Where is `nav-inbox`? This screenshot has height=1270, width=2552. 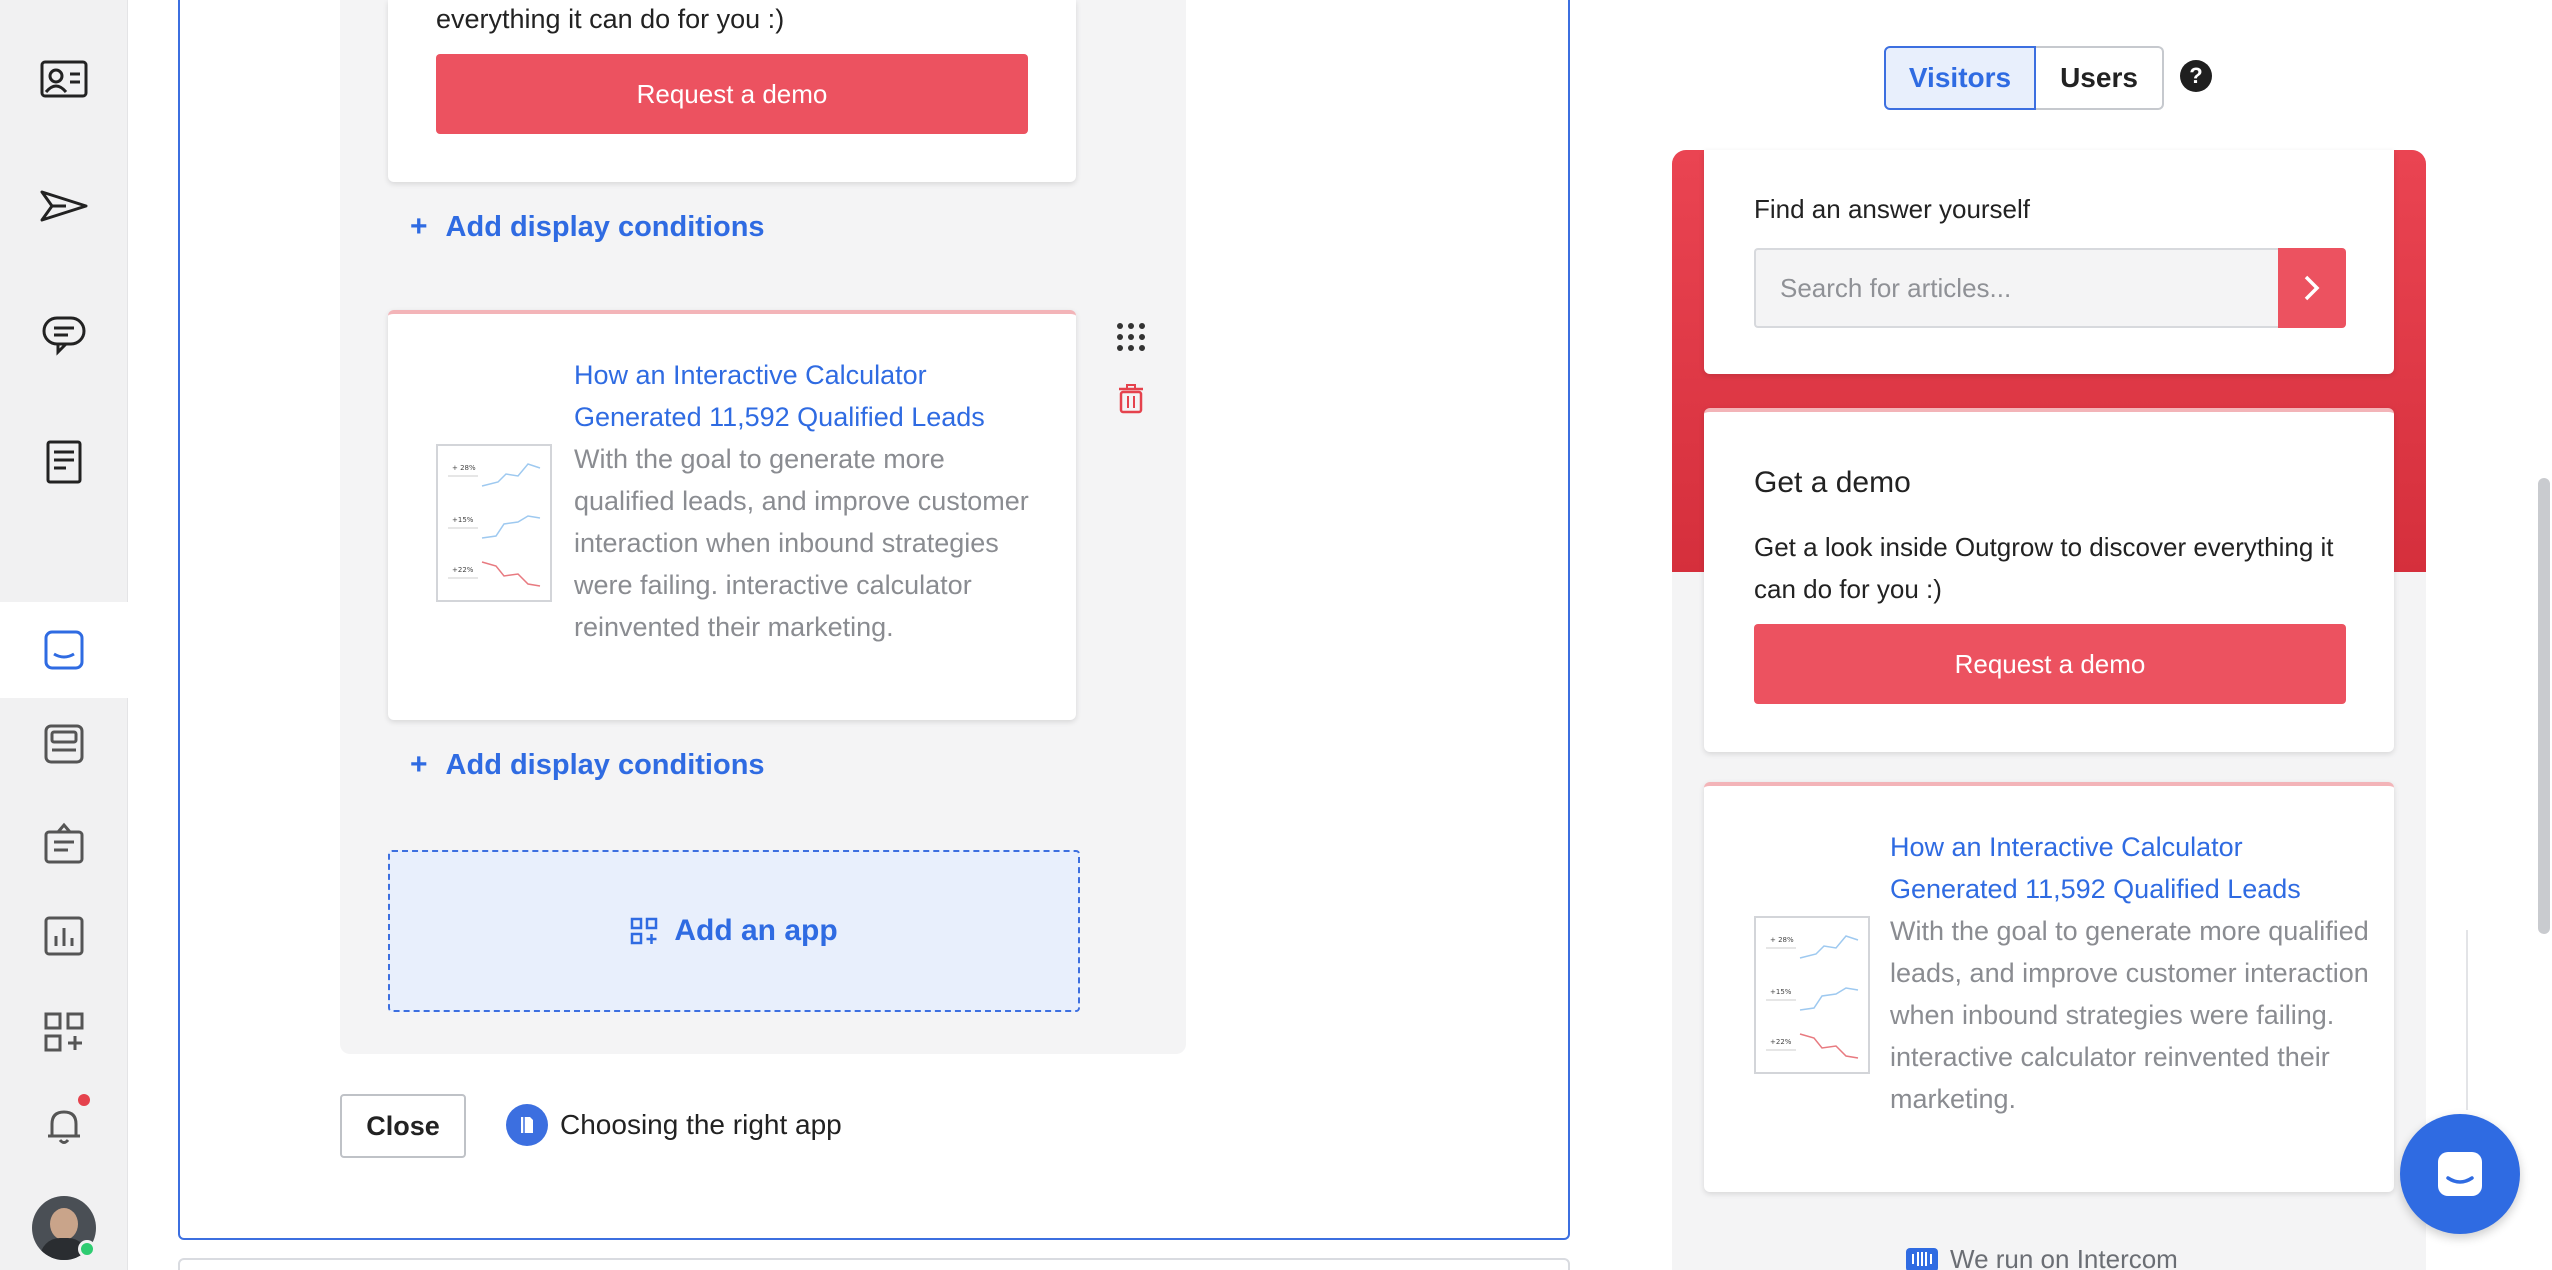 nav-inbox is located at coordinates (64, 334).